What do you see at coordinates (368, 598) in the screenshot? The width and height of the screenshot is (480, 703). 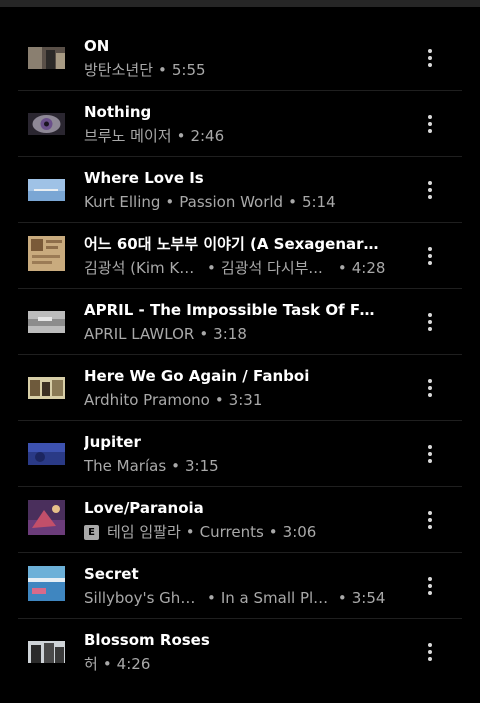 I see `duration: 3:54` at bounding box center [368, 598].